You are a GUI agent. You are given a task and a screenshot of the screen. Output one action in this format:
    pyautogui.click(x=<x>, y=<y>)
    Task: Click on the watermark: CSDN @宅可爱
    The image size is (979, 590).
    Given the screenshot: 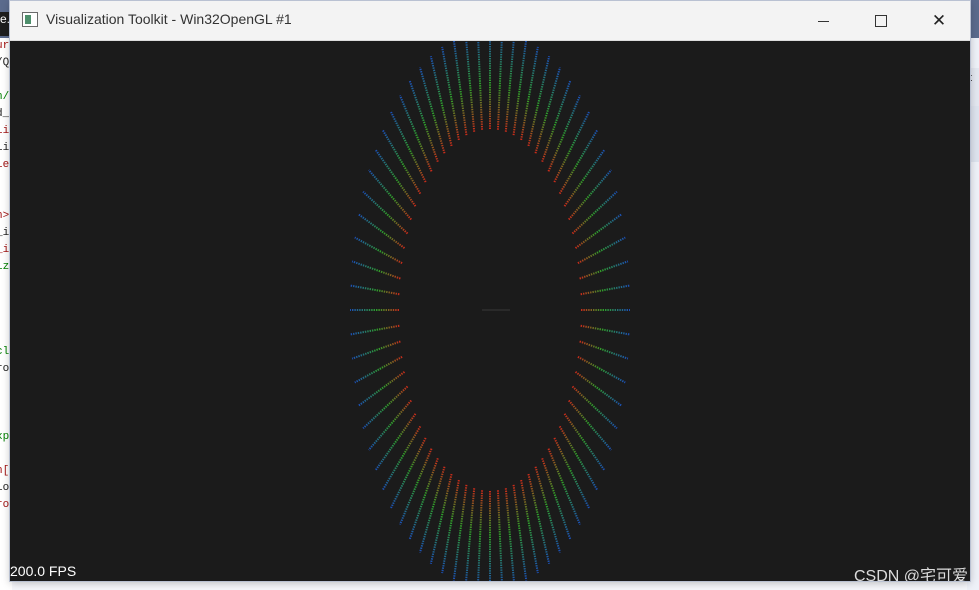 What is the action you would take?
    pyautogui.click(x=910, y=574)
    